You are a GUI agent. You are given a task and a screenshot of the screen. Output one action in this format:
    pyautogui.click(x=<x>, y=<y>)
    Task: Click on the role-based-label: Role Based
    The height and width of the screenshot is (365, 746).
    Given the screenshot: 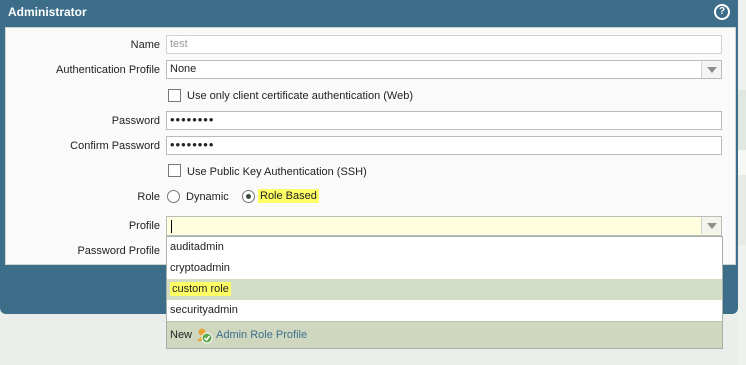 What is the action you would take?
    pyautogui.click(x=288, y=196)
    